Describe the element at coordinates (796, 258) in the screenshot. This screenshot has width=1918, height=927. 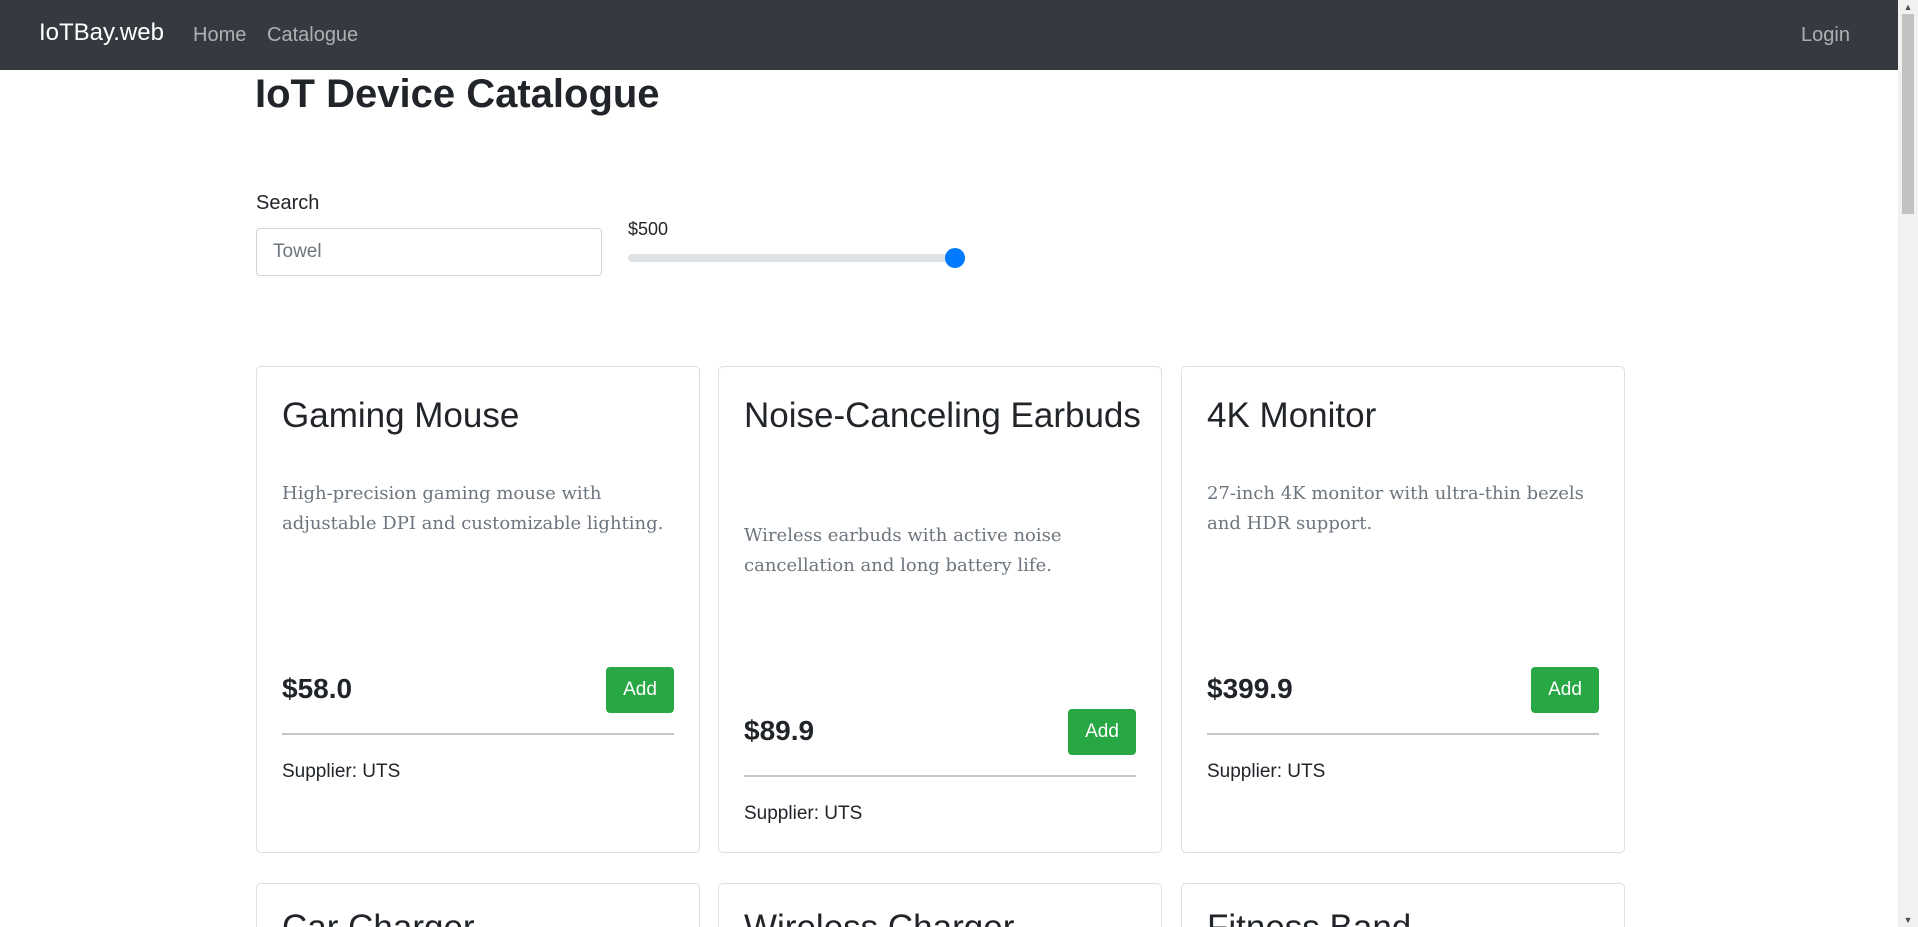
I see `price-range-slider` at that location.